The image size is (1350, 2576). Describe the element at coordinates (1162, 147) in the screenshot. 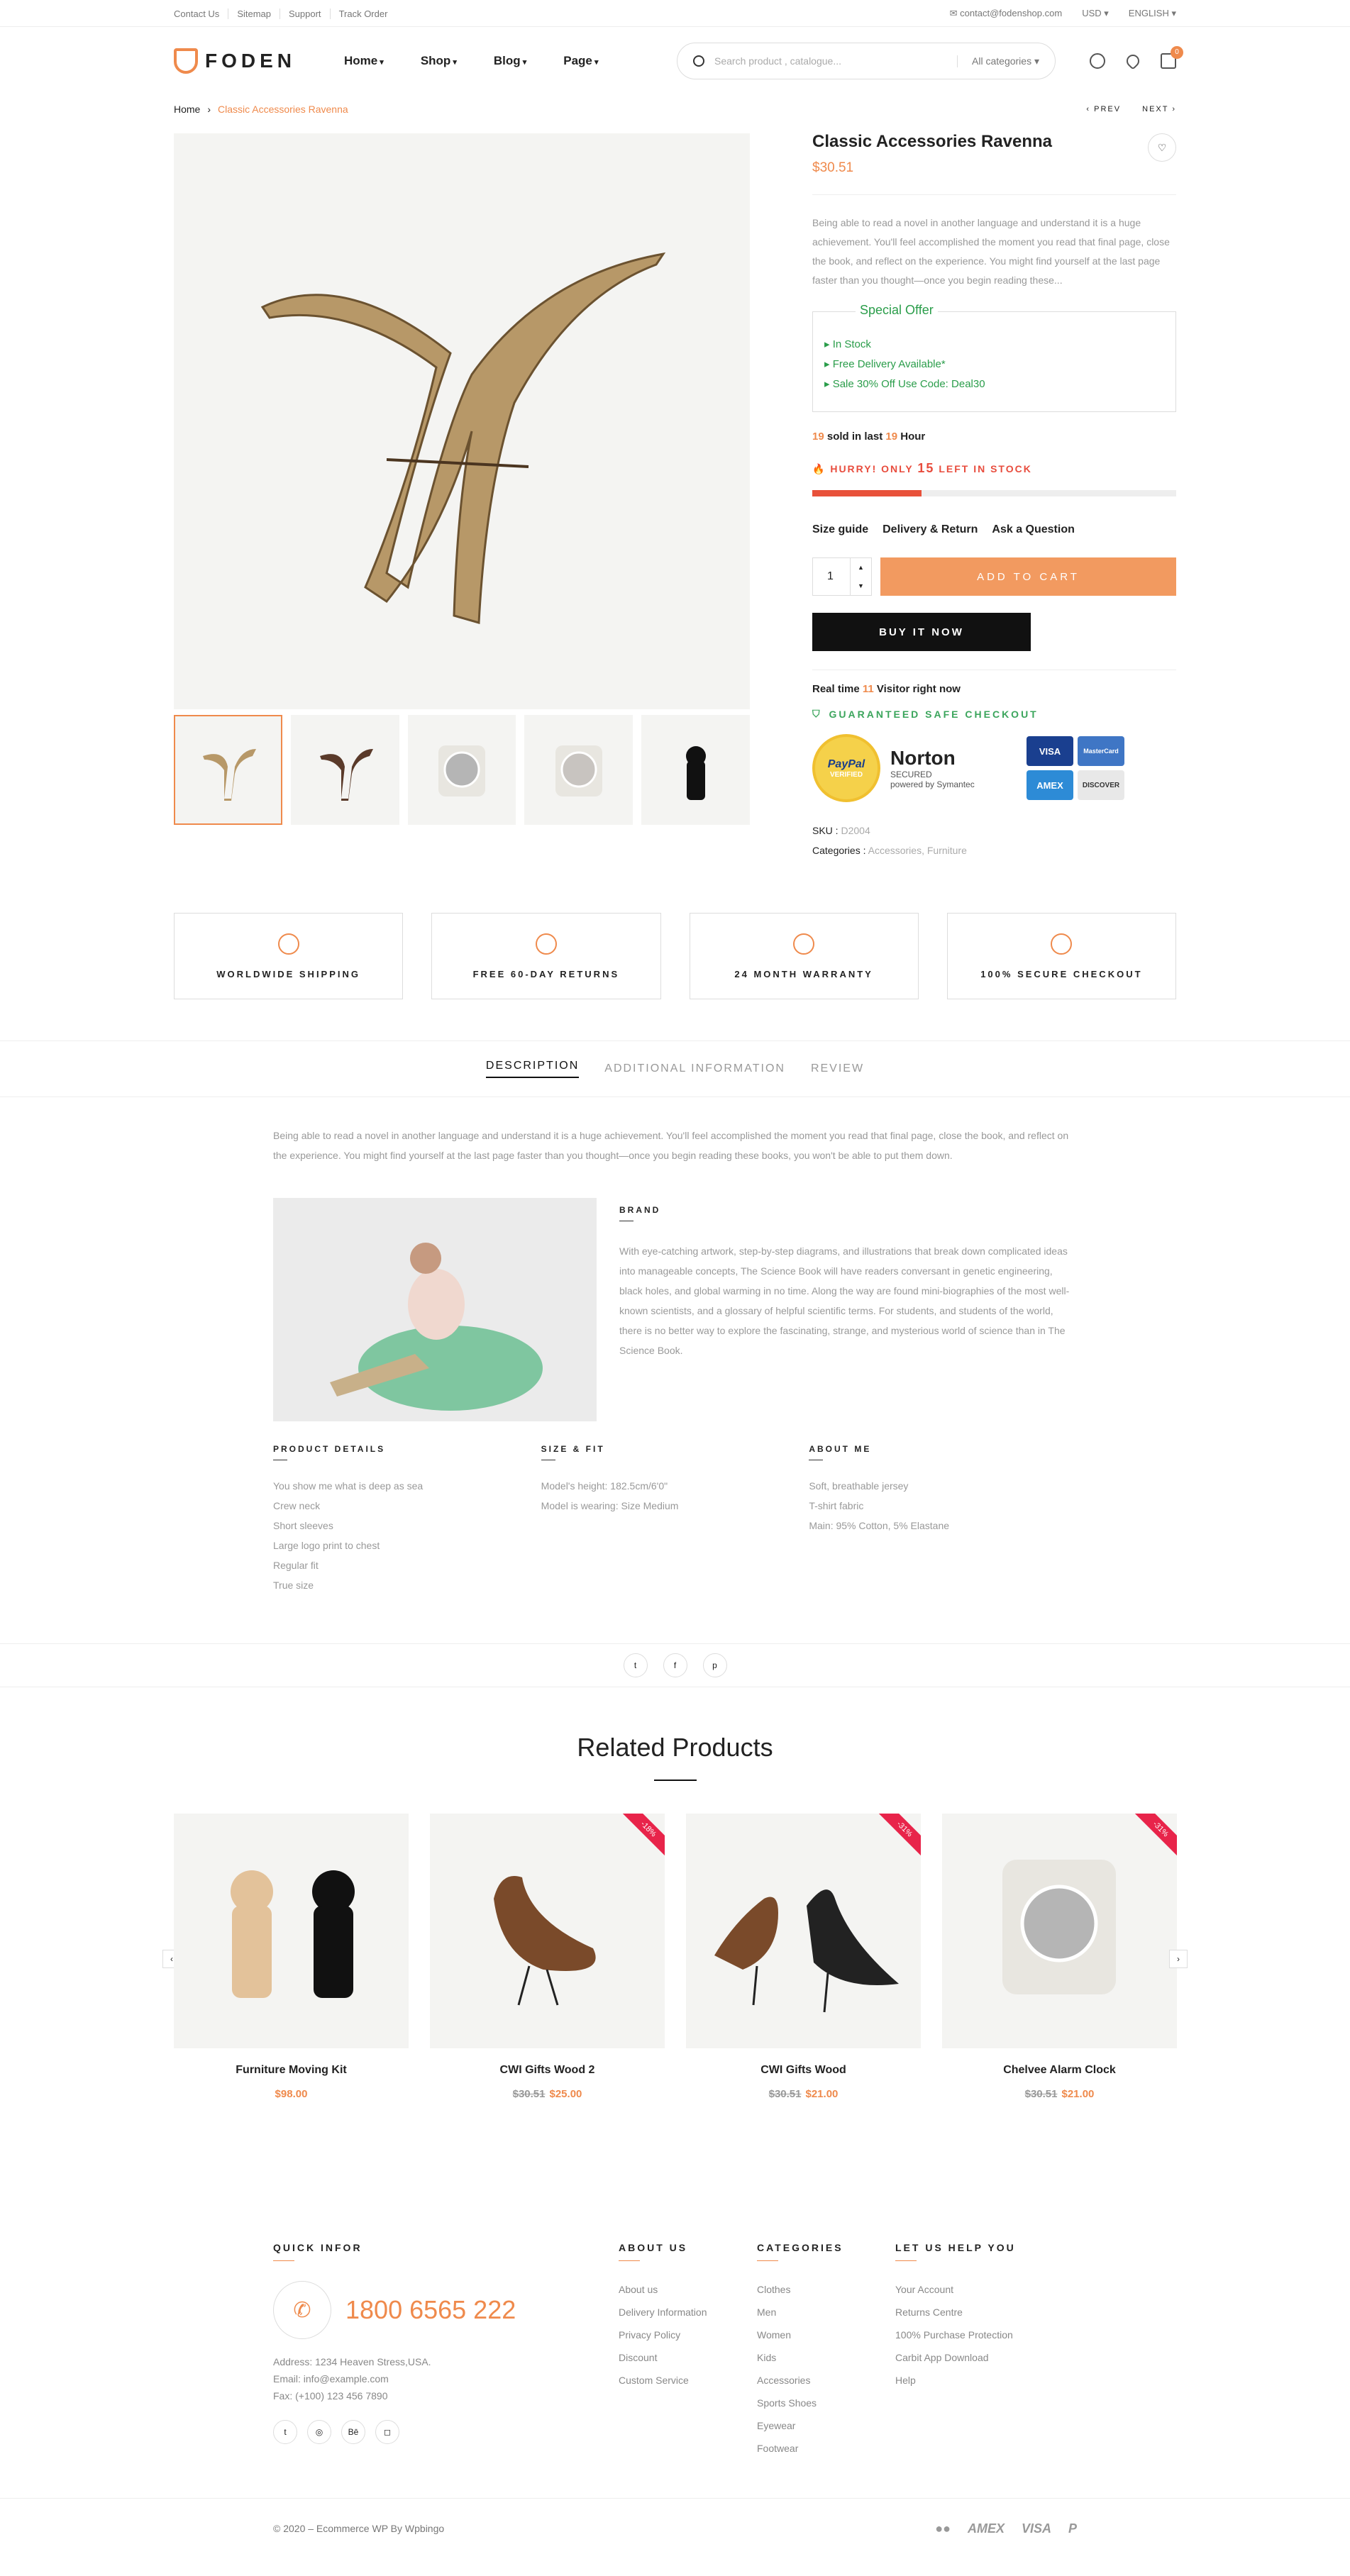

I see `wishlist-button: ♡` at that location.